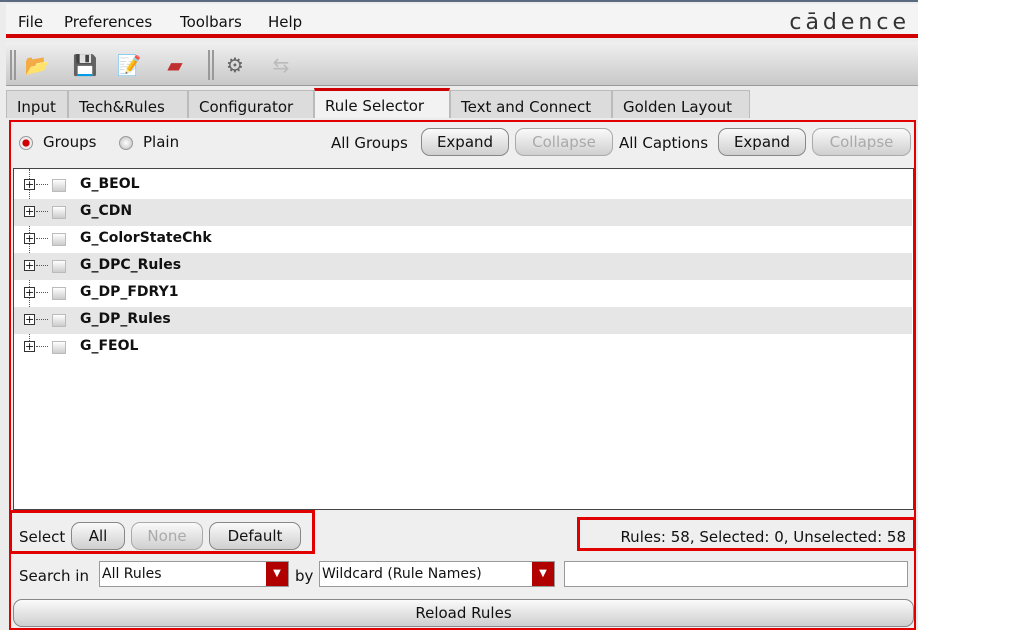 Image resolution: width=1013 pixels, height=630 pixels. I want to click on eraser-icon: ▰, so click(175, 65).